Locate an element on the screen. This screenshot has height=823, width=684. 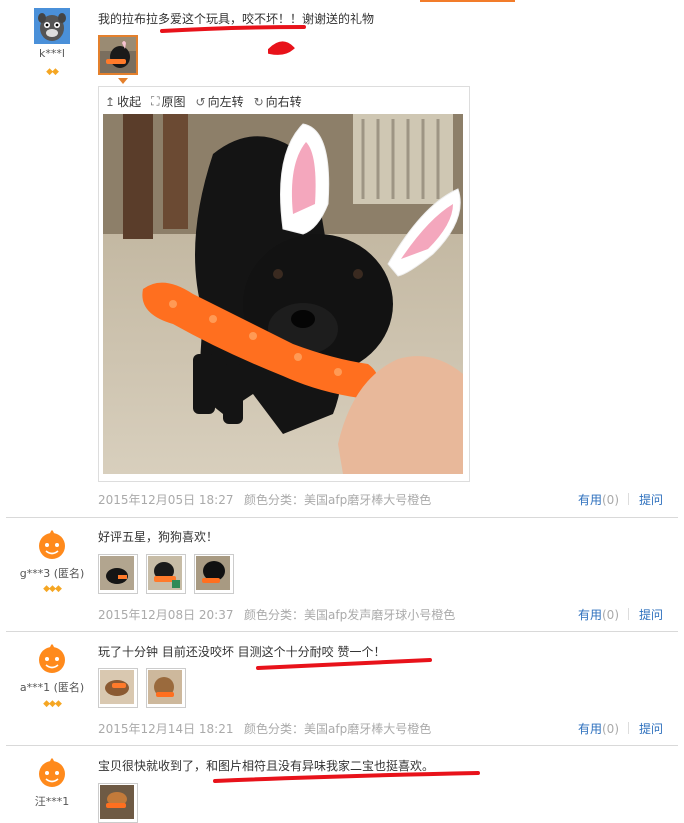
viewer-toolbar: ↥ 收起 ⛶ 原图 ↺ 向左转 ↻ 向右转 is located at coordinates (203, 101).